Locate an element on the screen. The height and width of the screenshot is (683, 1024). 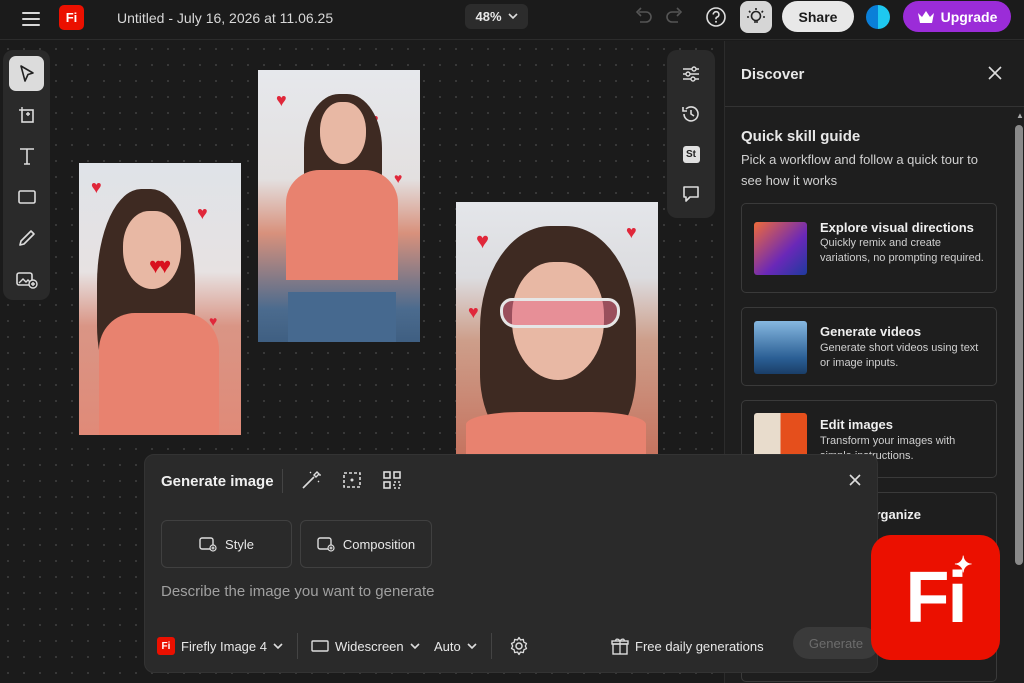
model-label: Firefly Image 4 is located at coordinates (224, 646).